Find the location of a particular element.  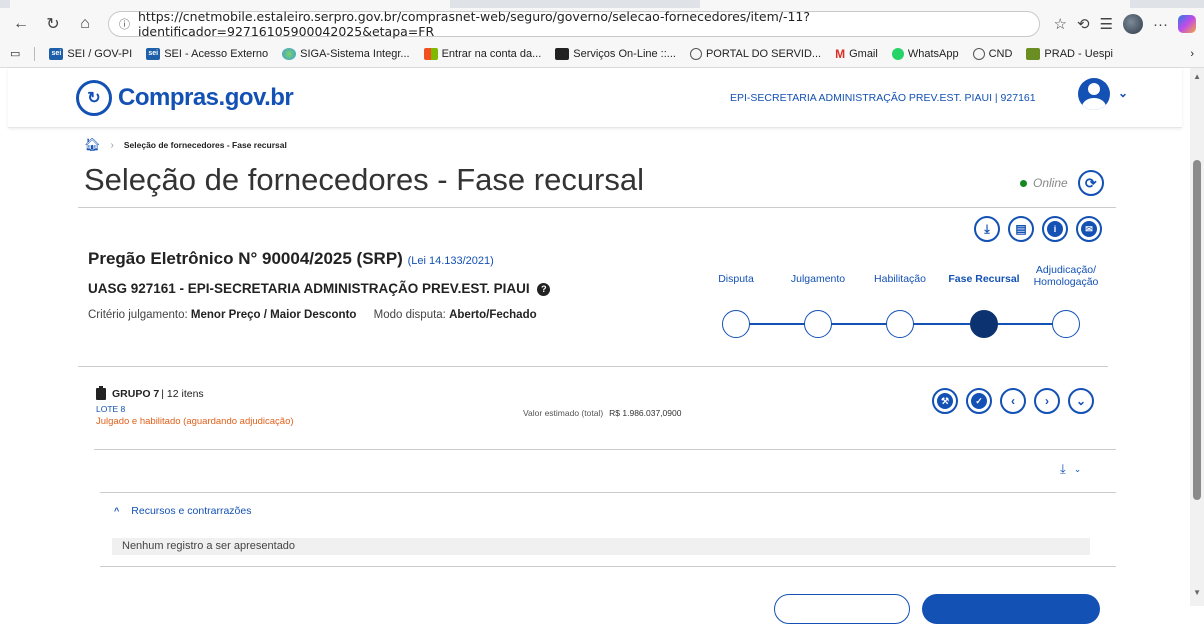

logo-text: Compras.gov.br is located at coordinates (206, 97).